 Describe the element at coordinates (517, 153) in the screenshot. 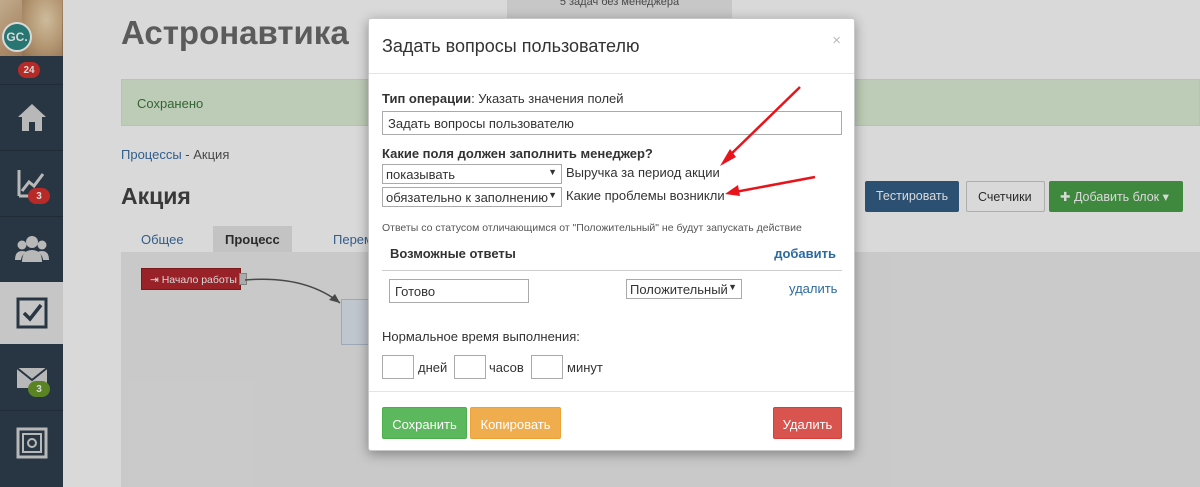

I see `fields-label: Какие поля должен заполнить менеджер?` at that location.